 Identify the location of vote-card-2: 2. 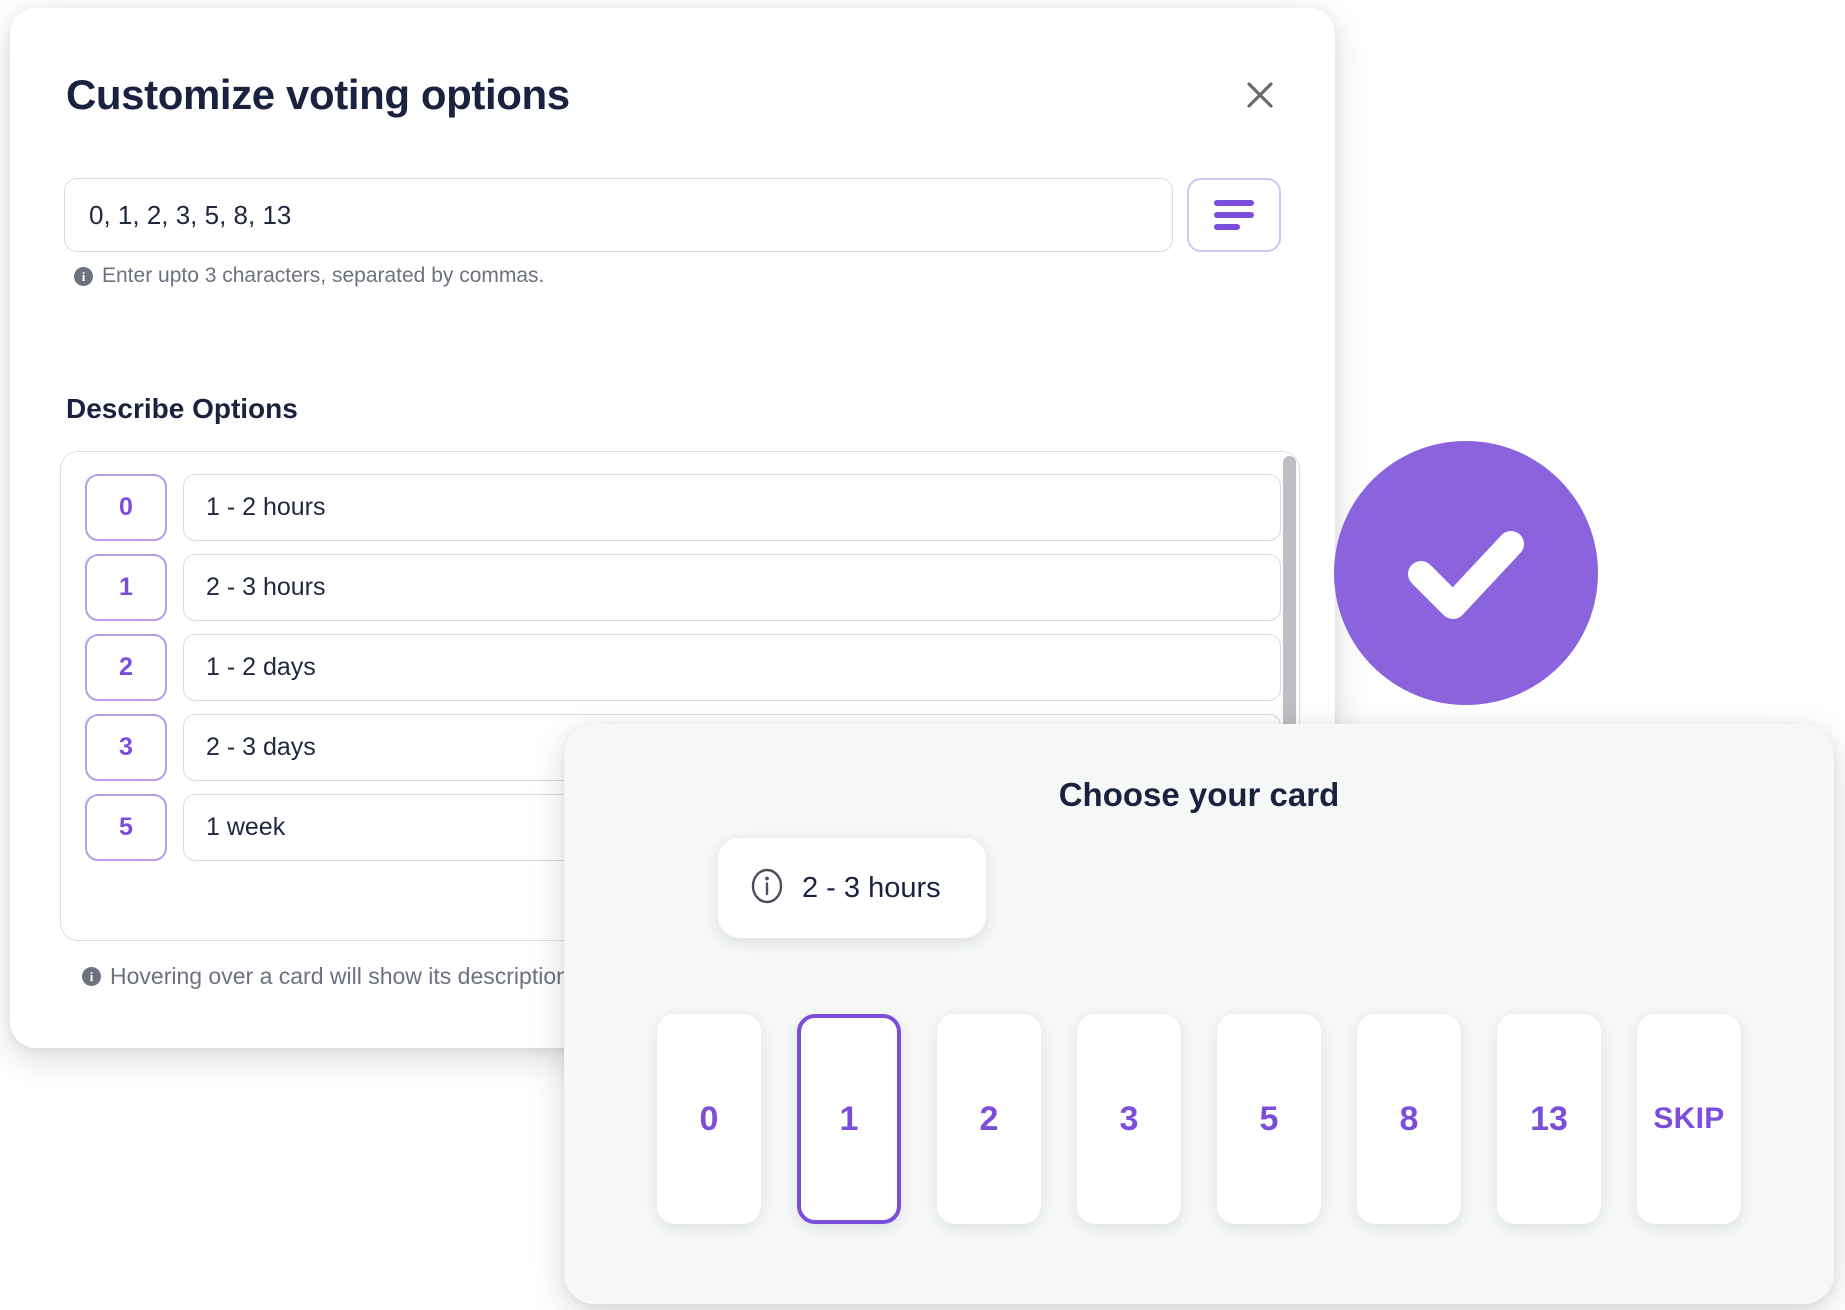
(989, 1119).